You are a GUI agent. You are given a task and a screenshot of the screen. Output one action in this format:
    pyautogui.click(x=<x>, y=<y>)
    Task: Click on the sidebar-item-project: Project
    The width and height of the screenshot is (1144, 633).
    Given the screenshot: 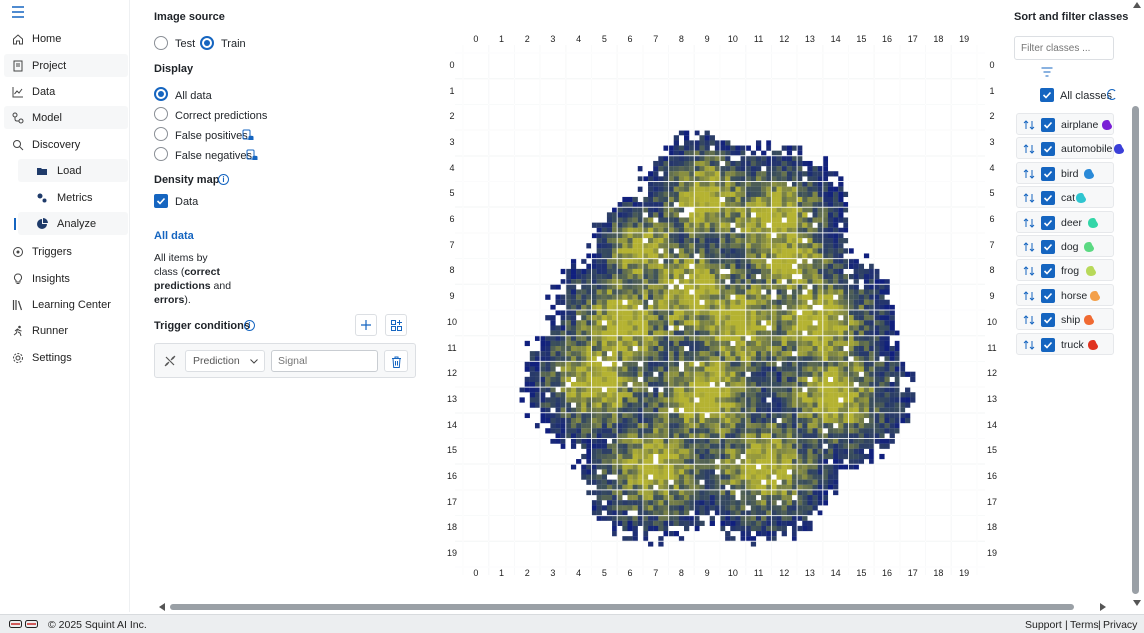 What is the action you would take?
    pyautogui.click(x=66, y=65)
    